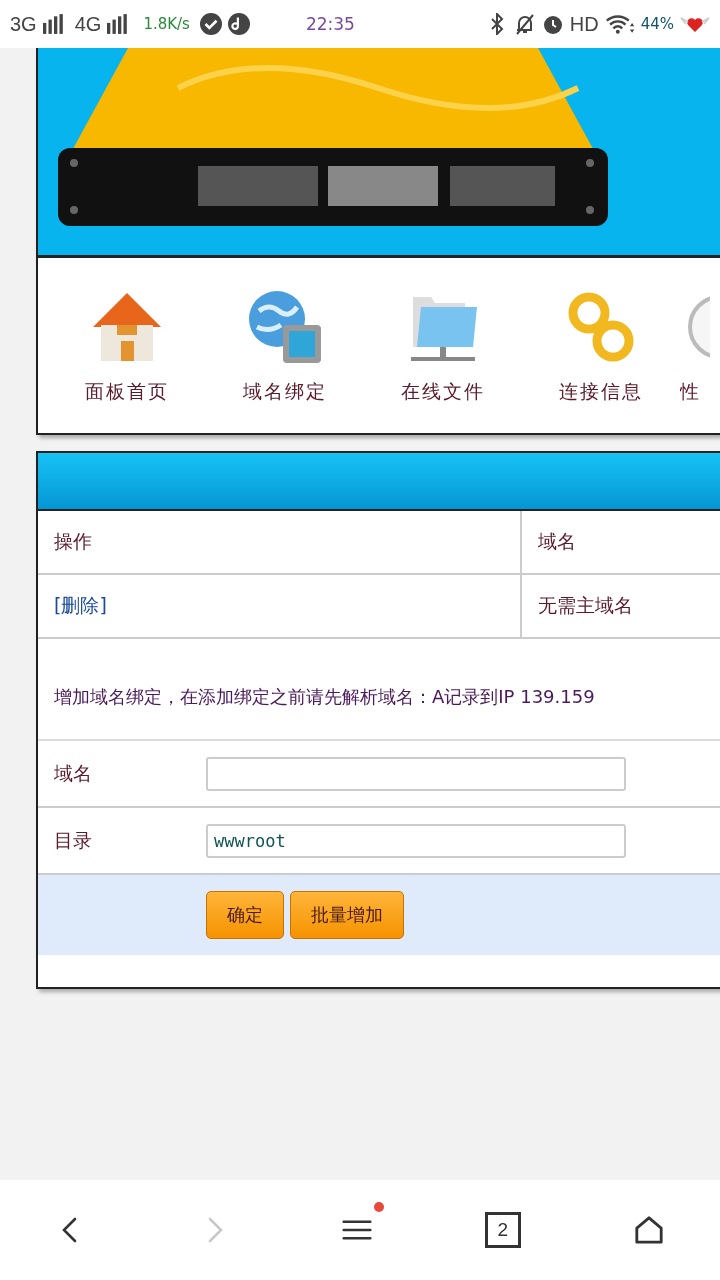 The height and width of the screenshot is (1280, 720). I want to click on nav-item: 性, so click(695, 345).